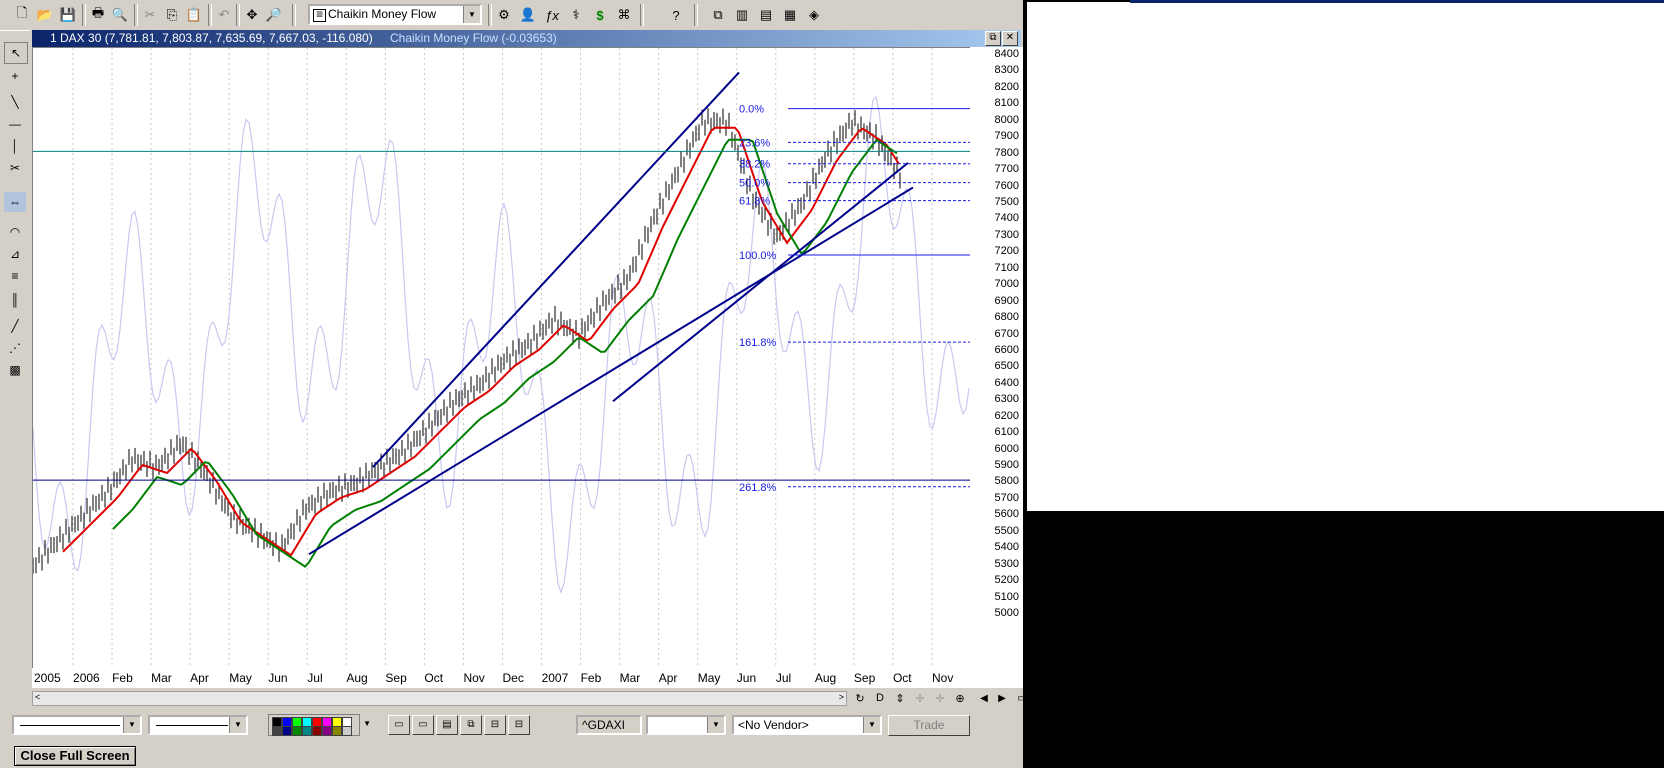  What do you see at coordinates (15, 102) in the screenshot?
I see `trendline-icon: ╲` at bounding box center [15, 102].